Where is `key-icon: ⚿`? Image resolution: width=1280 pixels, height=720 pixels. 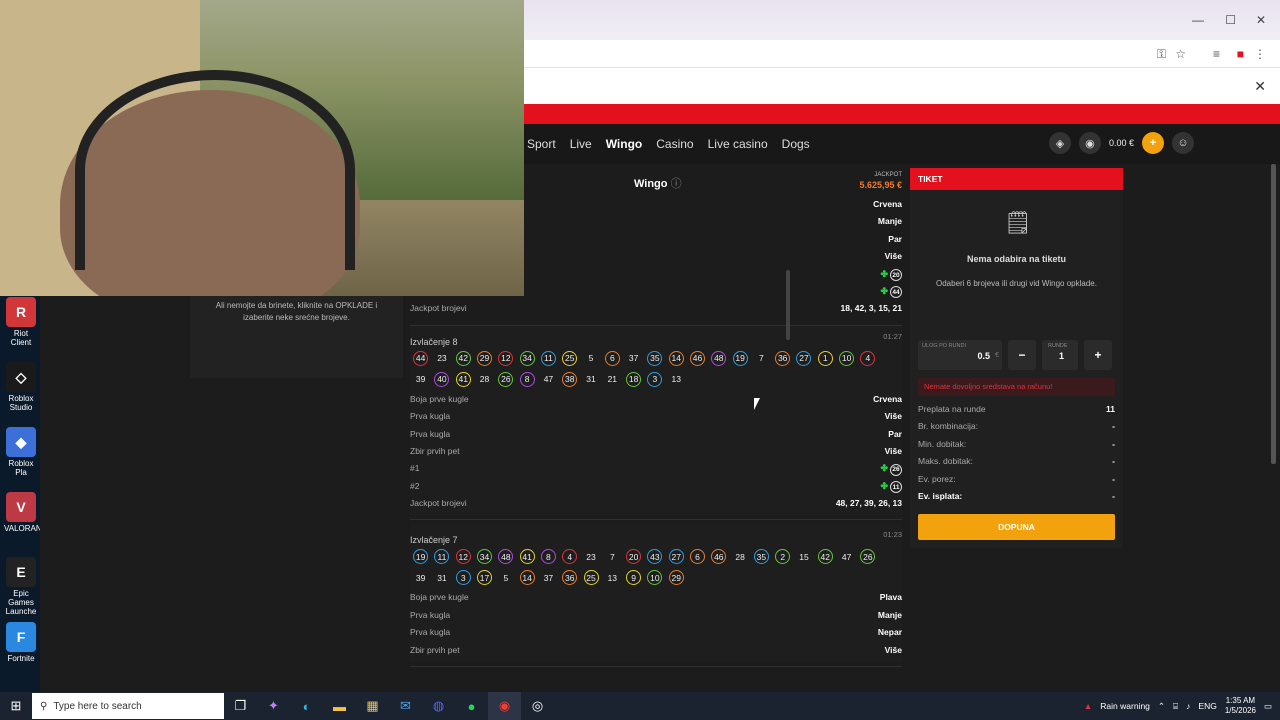 key-icon: ⚿ is located at coordinates (1161, 54).